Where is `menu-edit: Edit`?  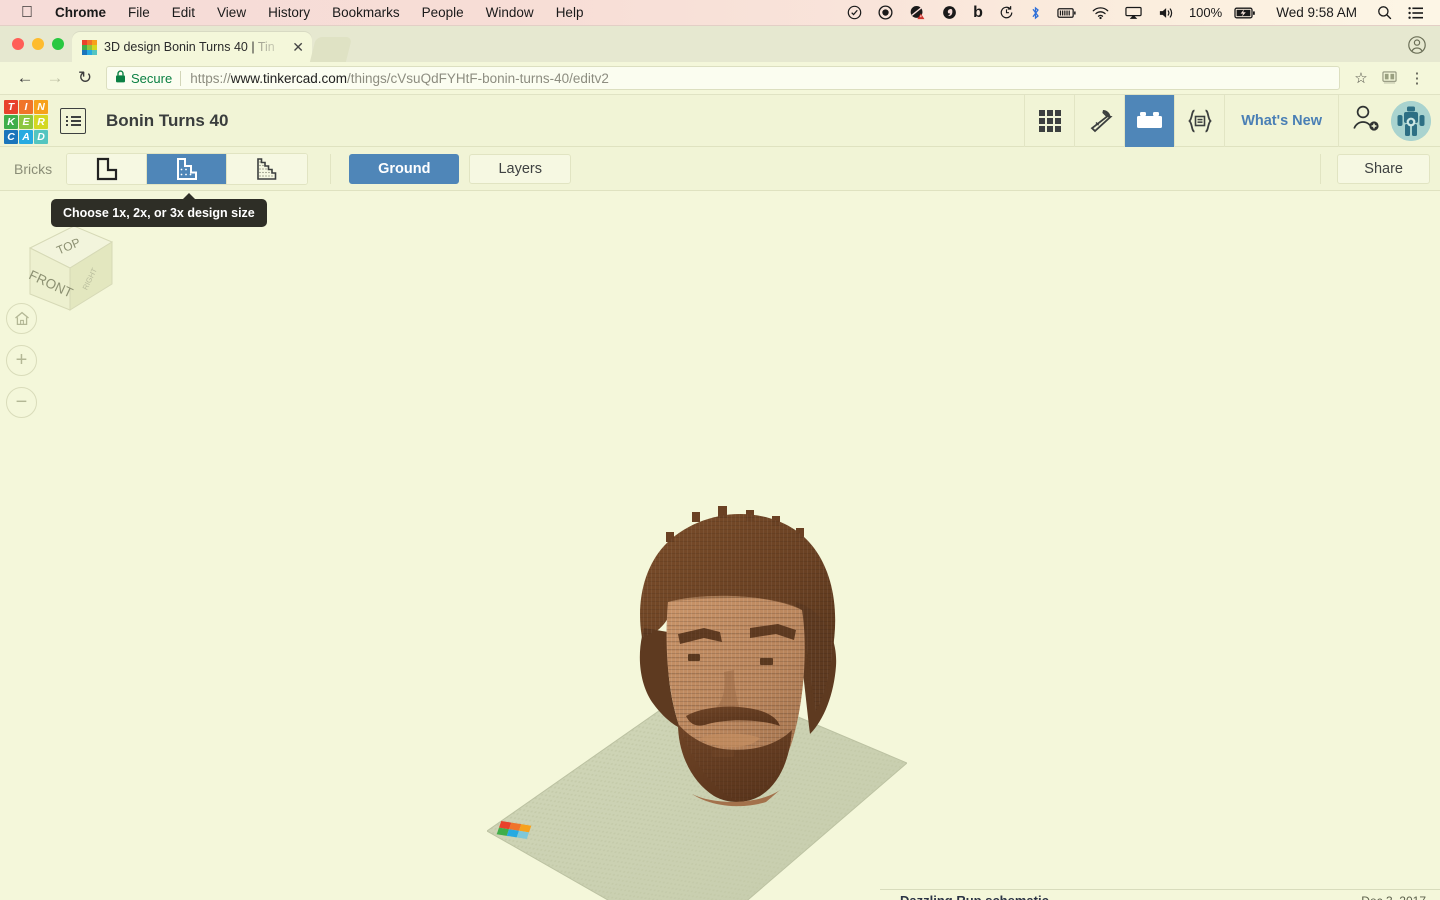
menu-edit: Edit is located at coordinates (183, 13).